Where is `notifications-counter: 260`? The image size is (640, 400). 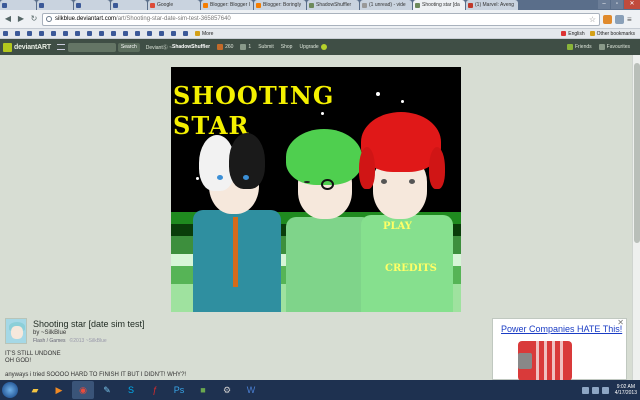
notifications-counter: 260 is located at coordinates (225, 47).